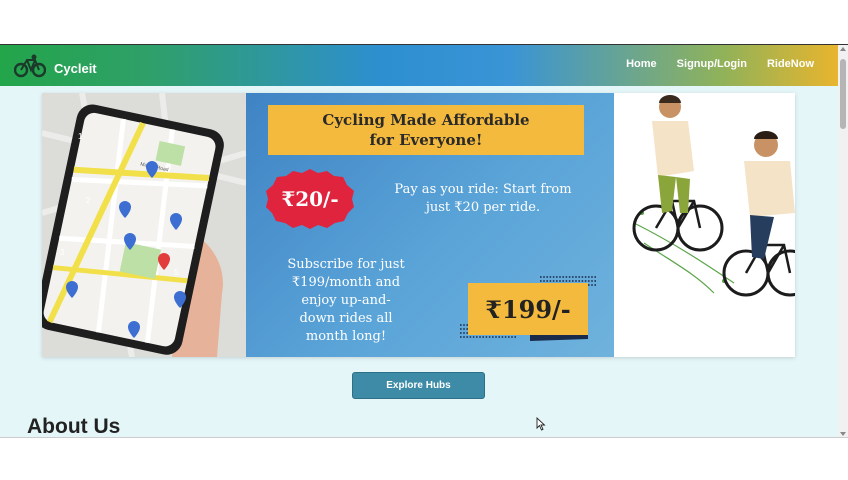 The width and height of the screenshot is (848, 480). I want to click on subscribe-line: down rides all, so click(346, 318).